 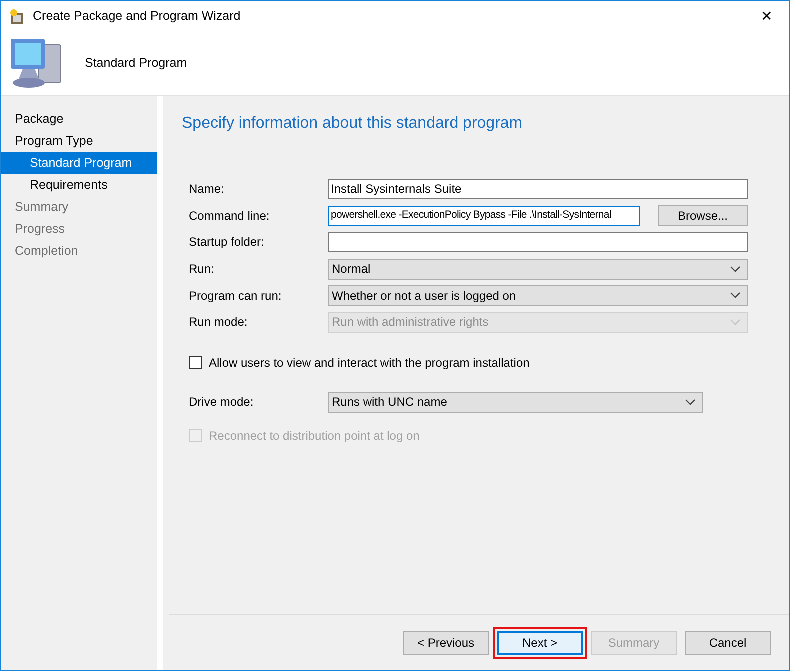 I want to click on dropdown: Normal, so click(x=538, y=269).